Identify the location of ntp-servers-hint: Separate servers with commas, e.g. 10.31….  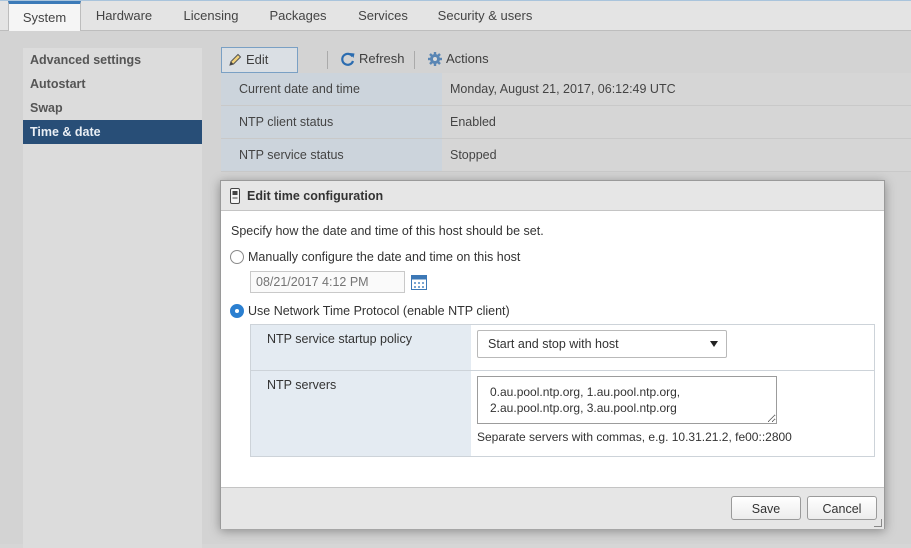
(634, 437).